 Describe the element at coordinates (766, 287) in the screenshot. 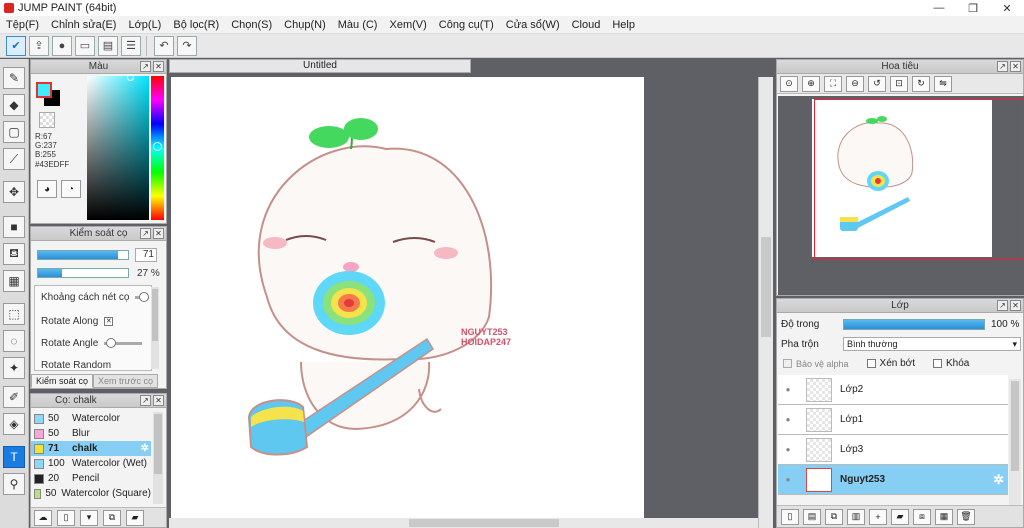

I see `canvas-vscroll-thumb` at that location.